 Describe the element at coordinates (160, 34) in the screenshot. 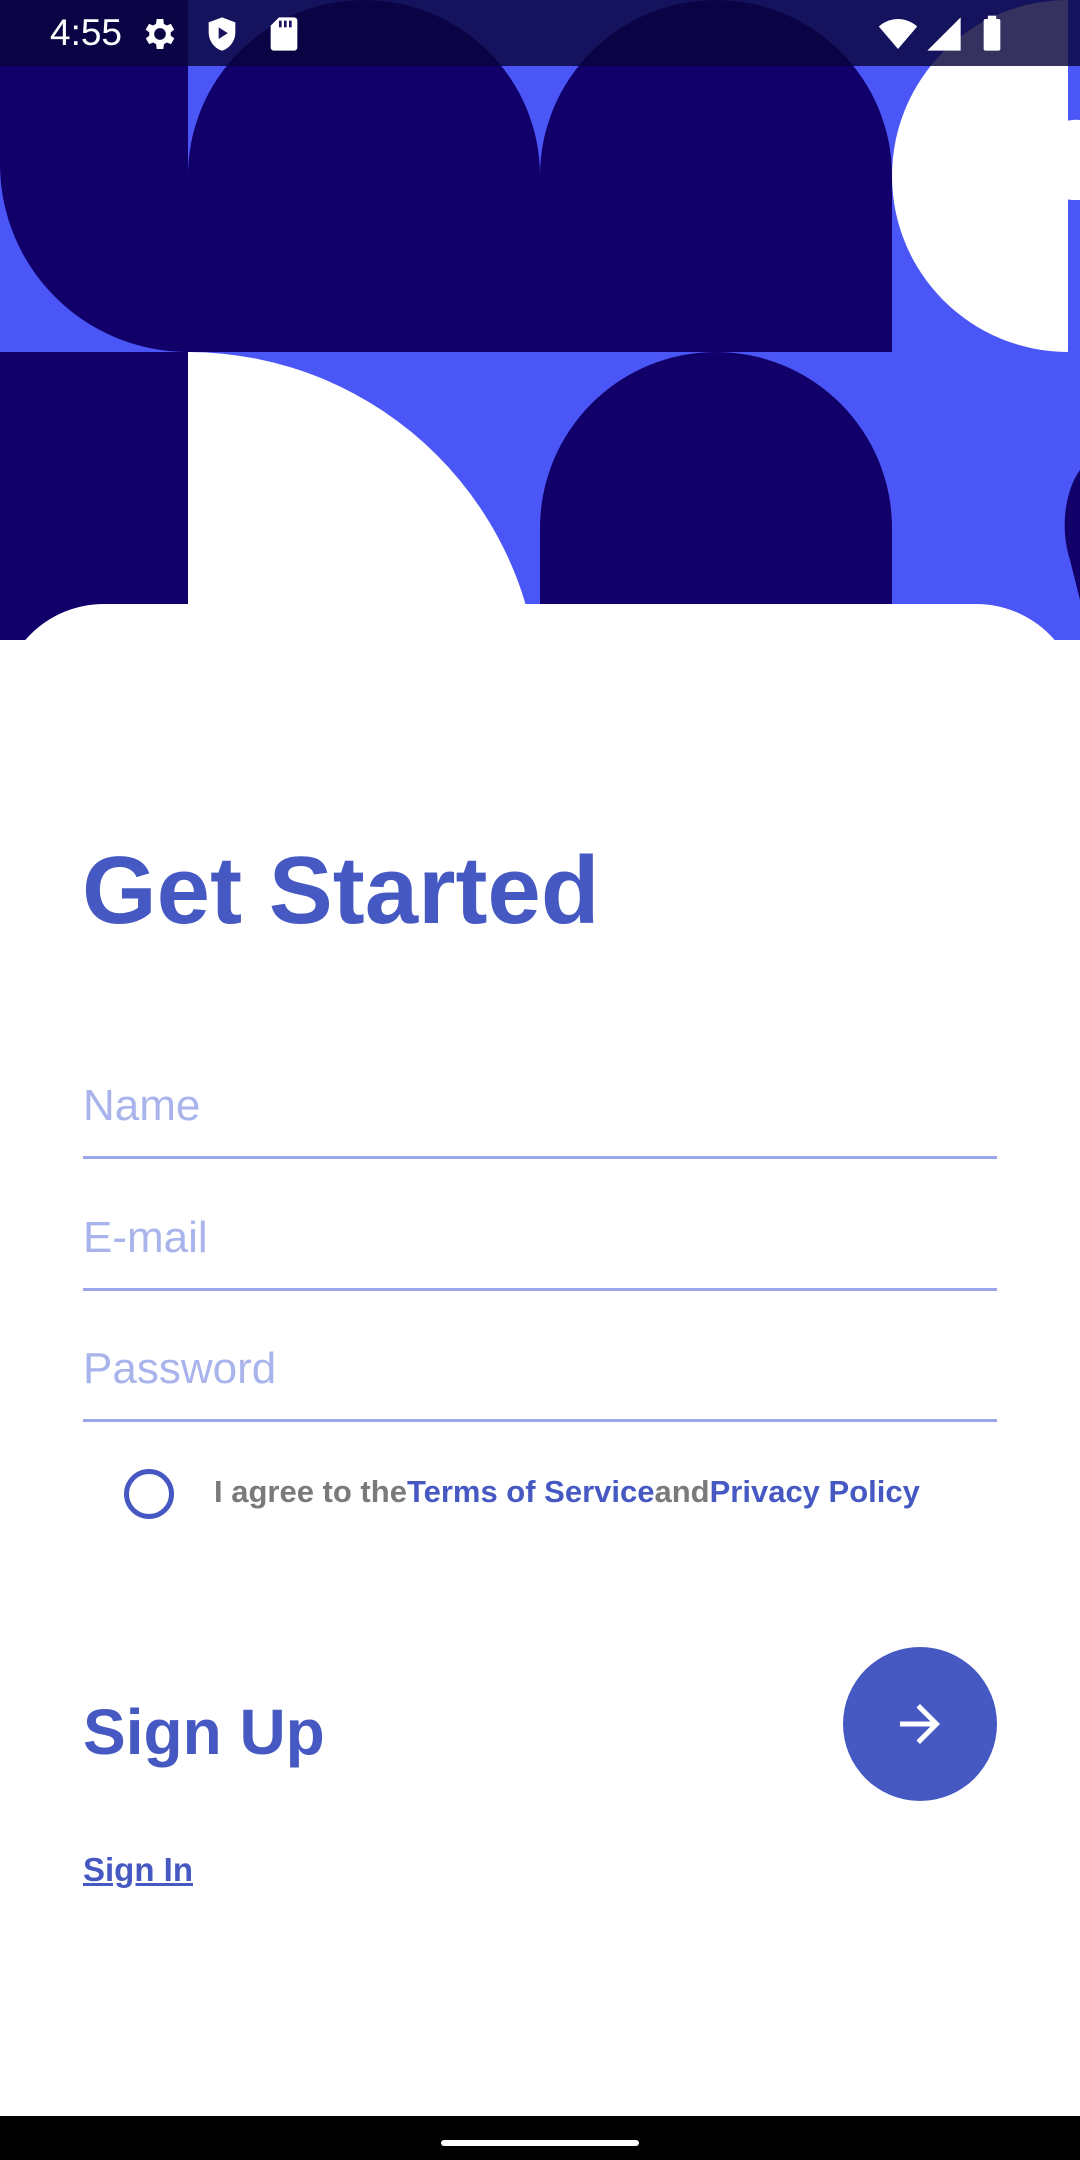

I see `settings-icon` at that location.